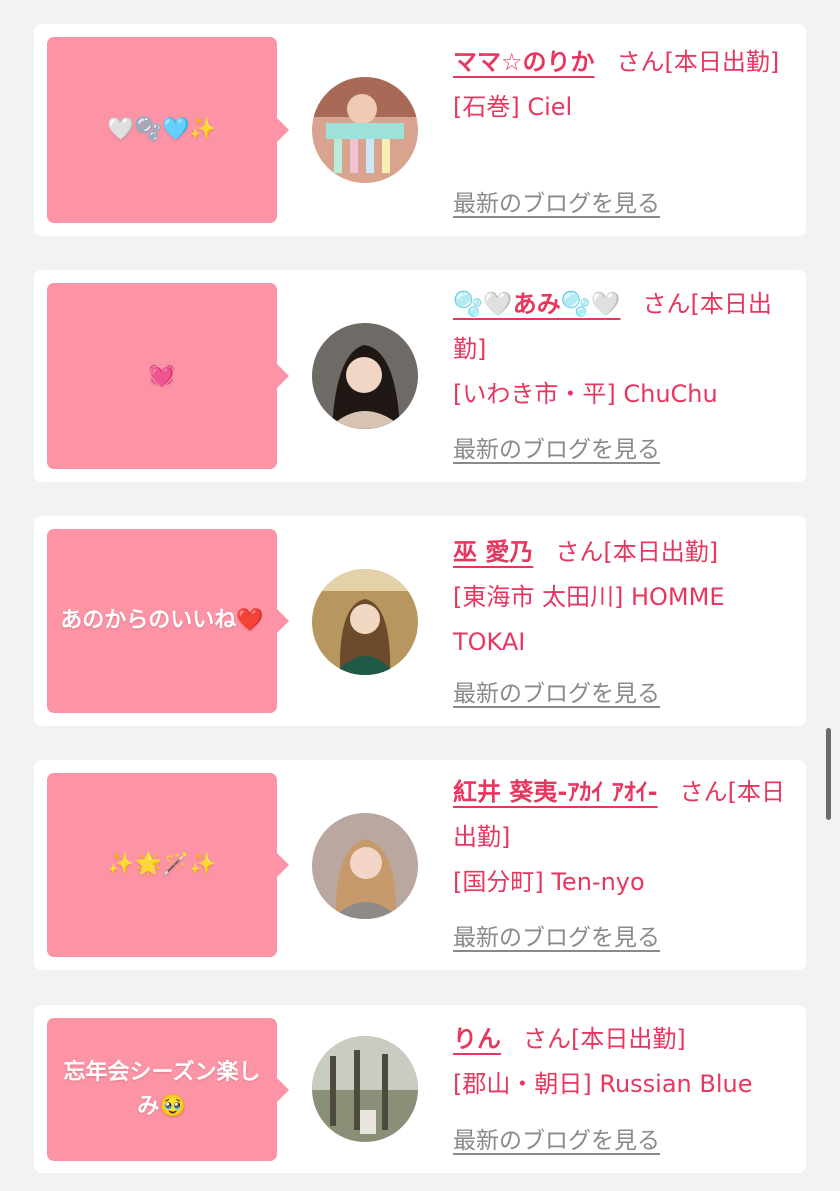 Image resolution: width=840 pixels, height=1191 pixels. Describe the element at coordinates (162, 620) in the screenshot. I see `comment-text: あのからのいいね❤️` at that location.